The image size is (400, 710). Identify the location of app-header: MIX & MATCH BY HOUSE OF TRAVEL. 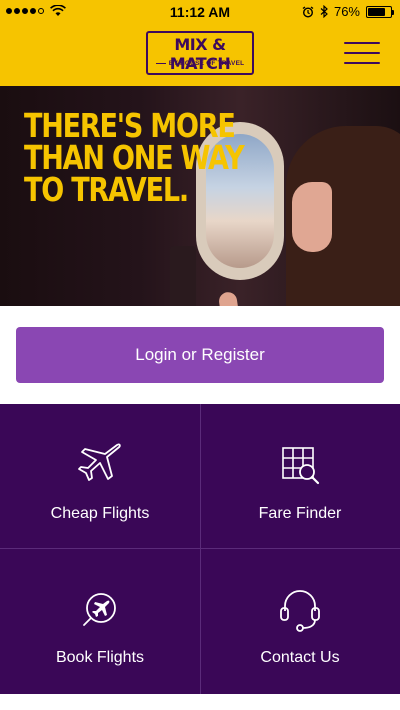
(200, 55).